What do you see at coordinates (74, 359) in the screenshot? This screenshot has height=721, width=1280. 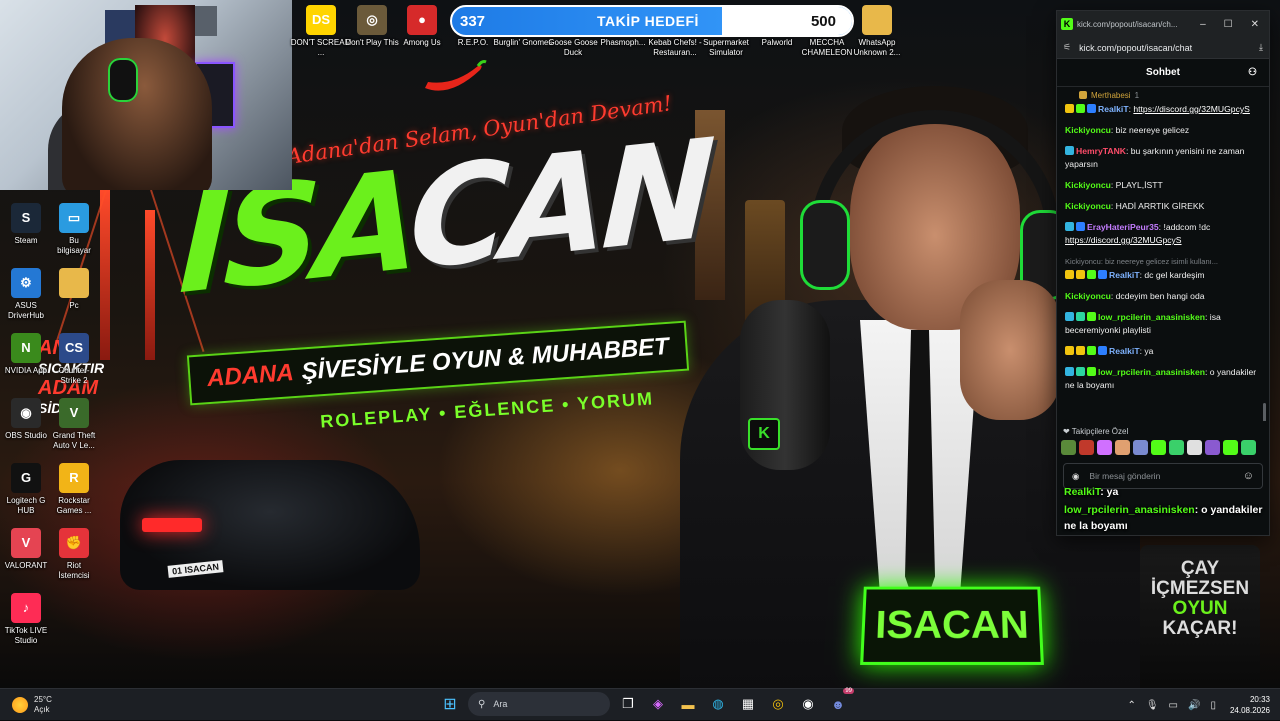 I see `desktop-icon: CS Counter-Strike 2` at bounding box center [74, 359].